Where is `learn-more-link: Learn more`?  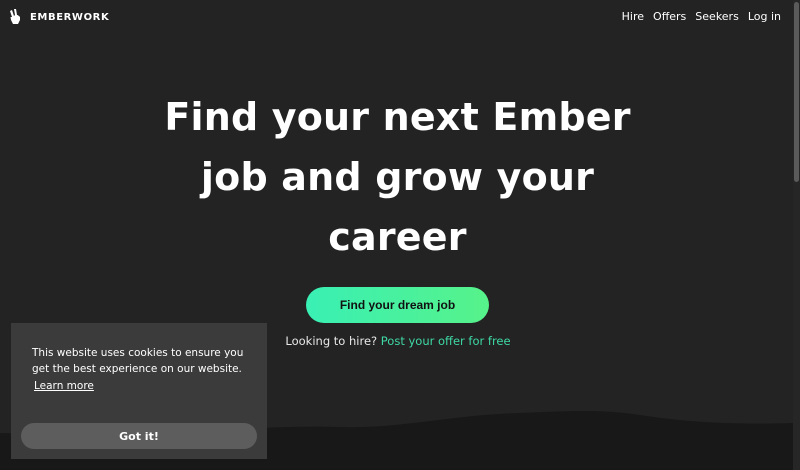
learn-more-link: Learn more is located at coordinates (64, 386).